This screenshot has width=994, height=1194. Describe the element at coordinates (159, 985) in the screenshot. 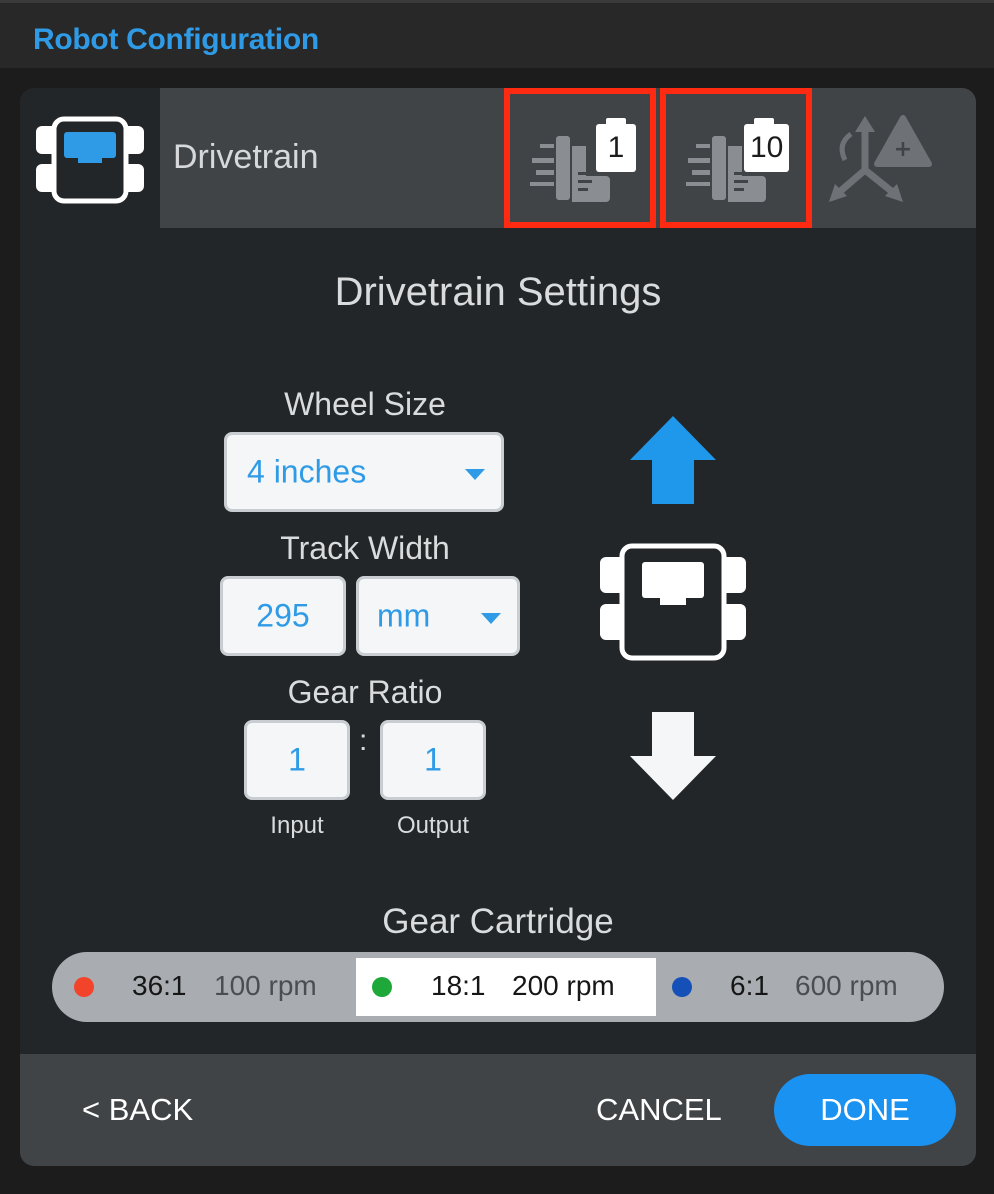

I see `cartridge-ratio: 36:1` at that location.